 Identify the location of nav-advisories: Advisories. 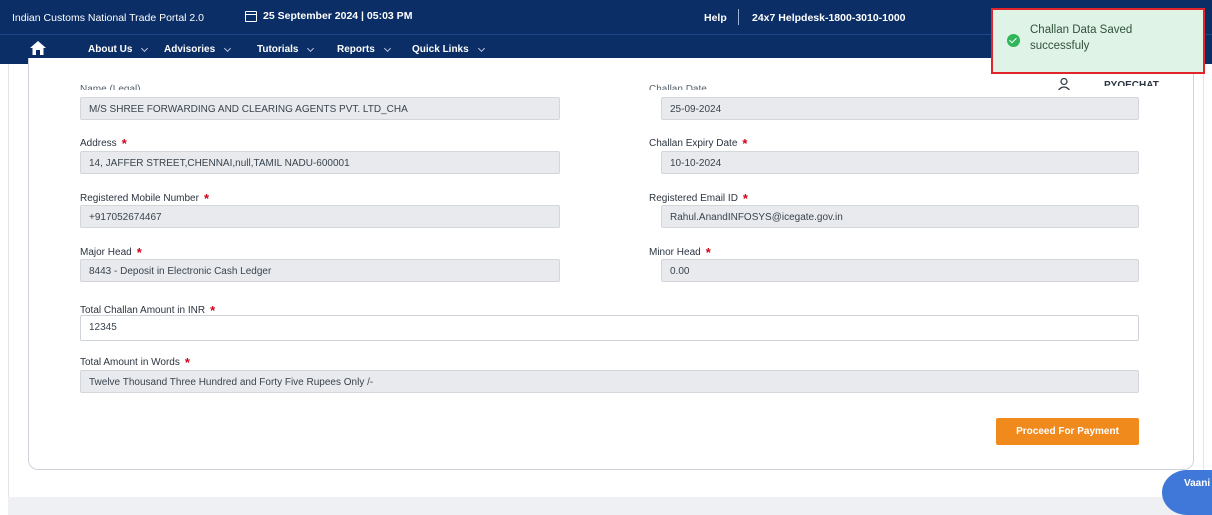
(198, 49).